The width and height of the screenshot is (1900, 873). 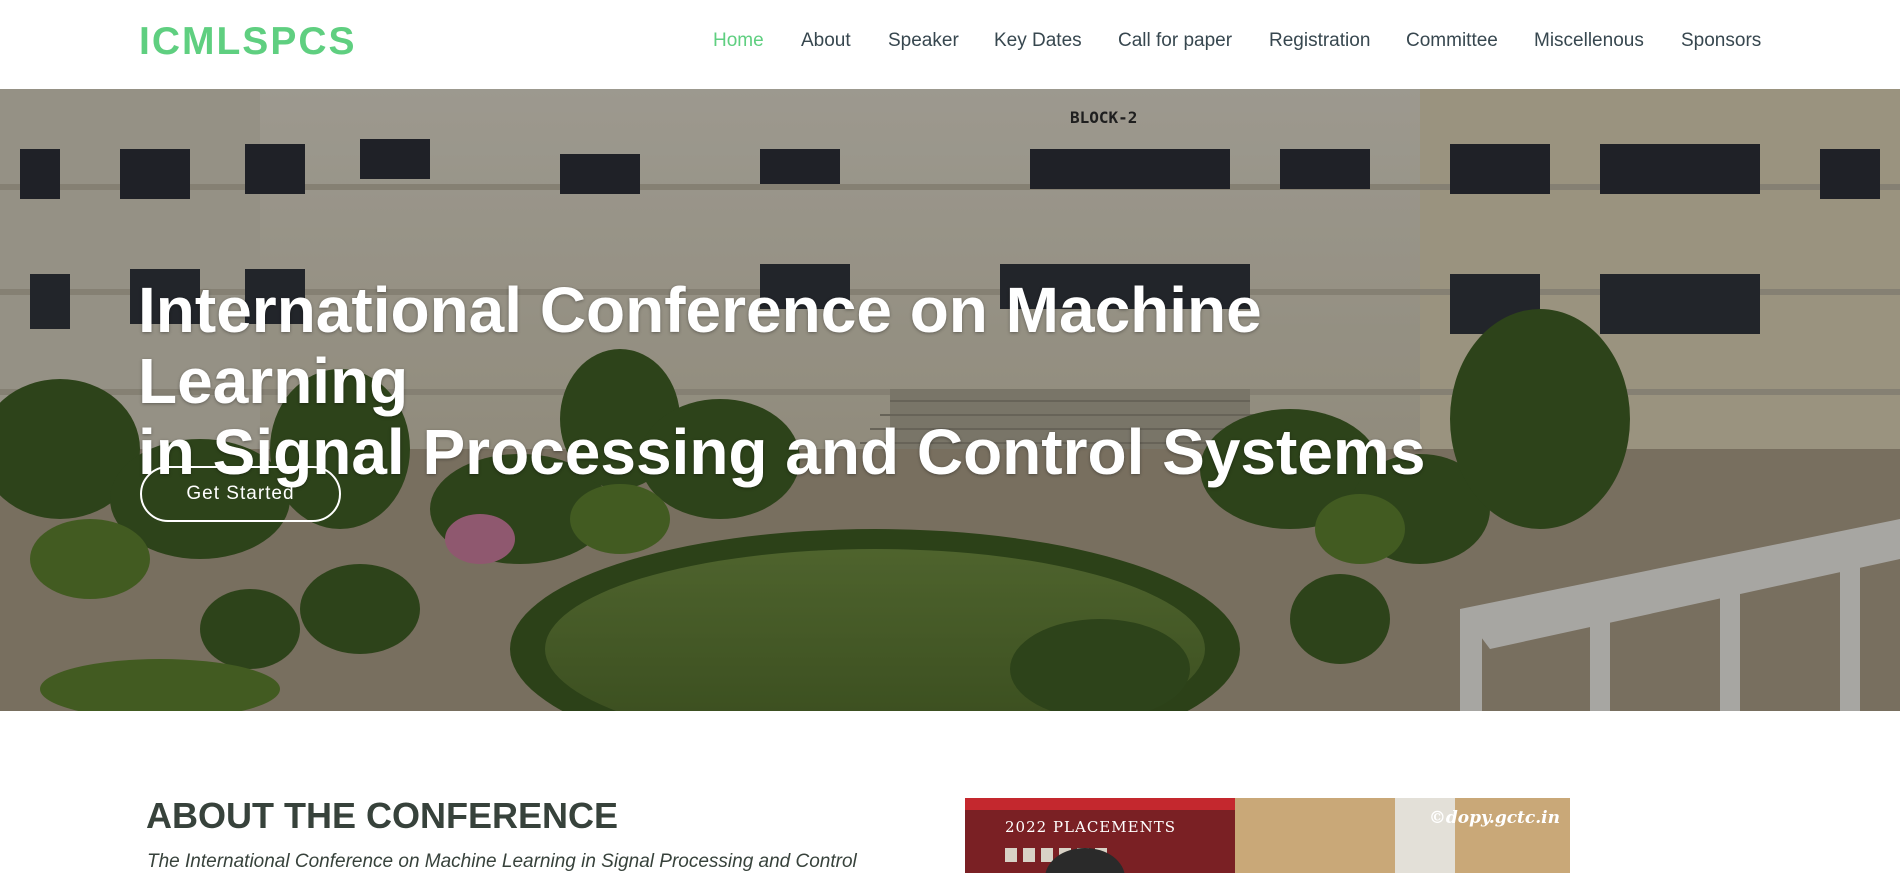 I want to click on photo-credit-watermark: ©dopy.gctc.in, so click(x=1494, y=818).